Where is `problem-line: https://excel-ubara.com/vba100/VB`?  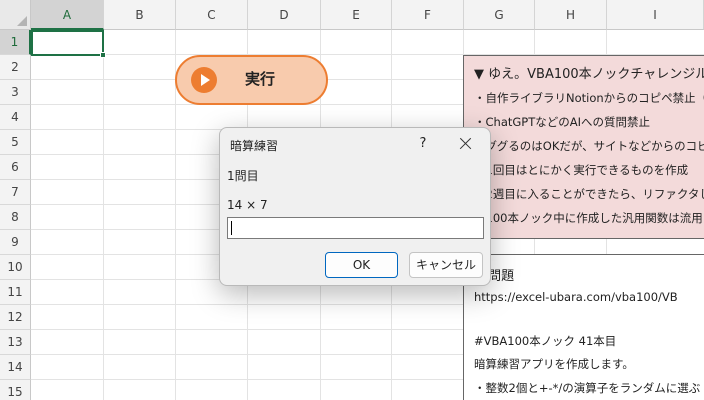
problem-line: https://excel-ubara.com/vba100/VB is located at coordinates (576, 297).